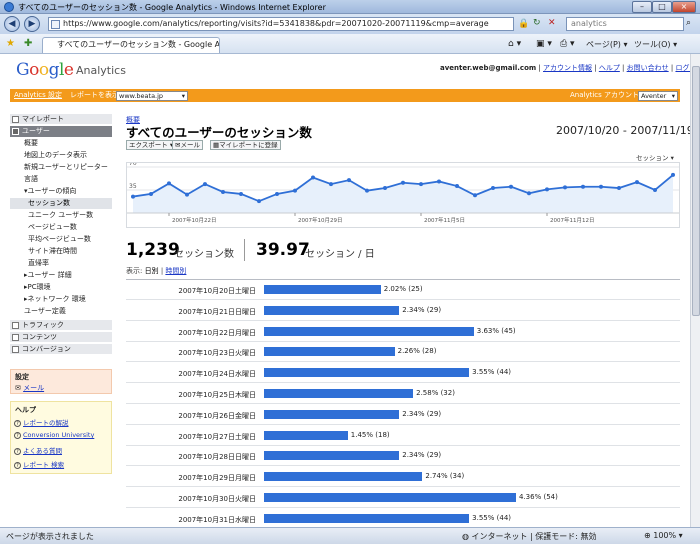 The width and height of the screenshot is (700, 544). Describe the element at coordinates (29, 388) in the screenshot. I see `settings-email-link: ✉ メール` at that location.